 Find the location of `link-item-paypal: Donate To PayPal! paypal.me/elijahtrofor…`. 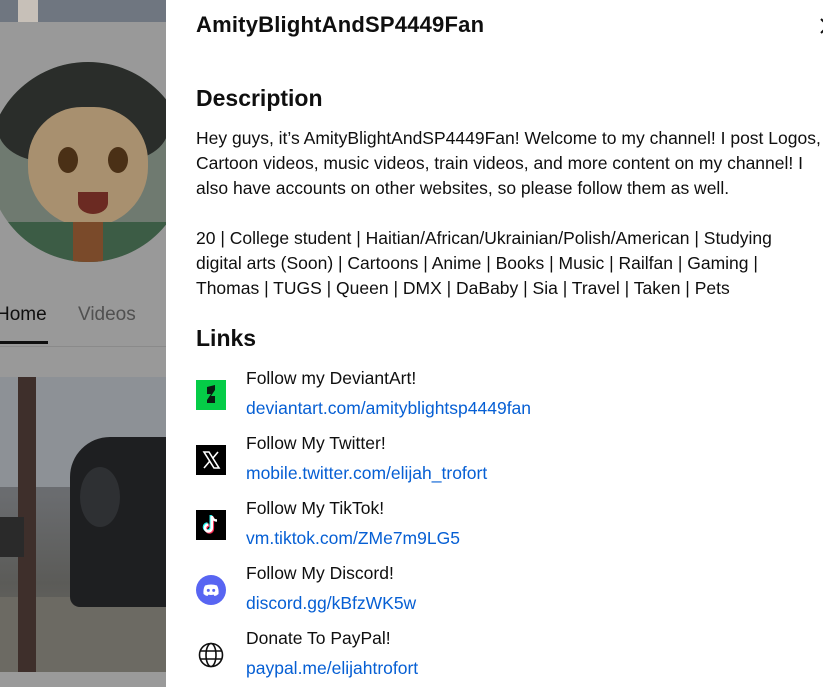

link-item-paypal: Donate To PayPal! paypal.me/elijahtrofor… is located at coordinates (506, 658).